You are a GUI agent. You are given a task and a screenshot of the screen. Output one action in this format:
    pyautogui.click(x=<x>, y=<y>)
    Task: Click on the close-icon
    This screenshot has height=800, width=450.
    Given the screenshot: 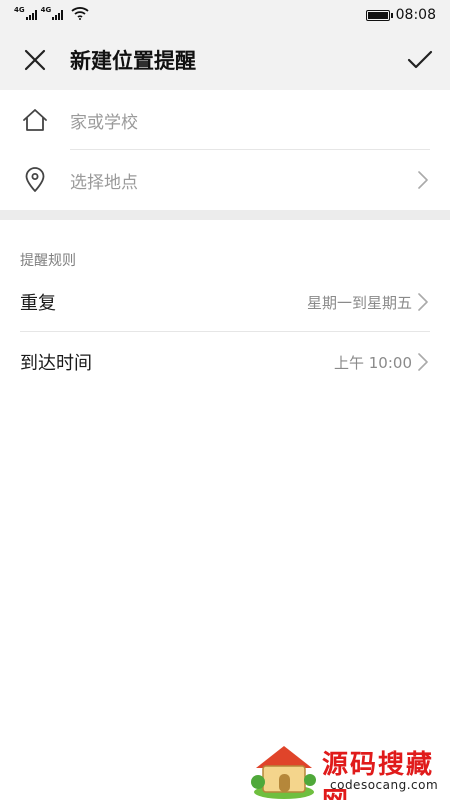 What is the action you would take?
    pyautogui.click(x=35, y=60)
    